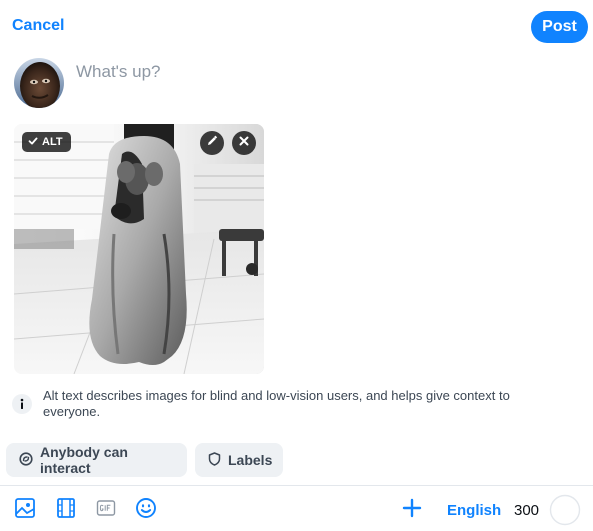 This screenshot has width=593, height=531. Describe the element at coordinates (559, 27) in the screenshot. I see `post-button: Post` at that location.